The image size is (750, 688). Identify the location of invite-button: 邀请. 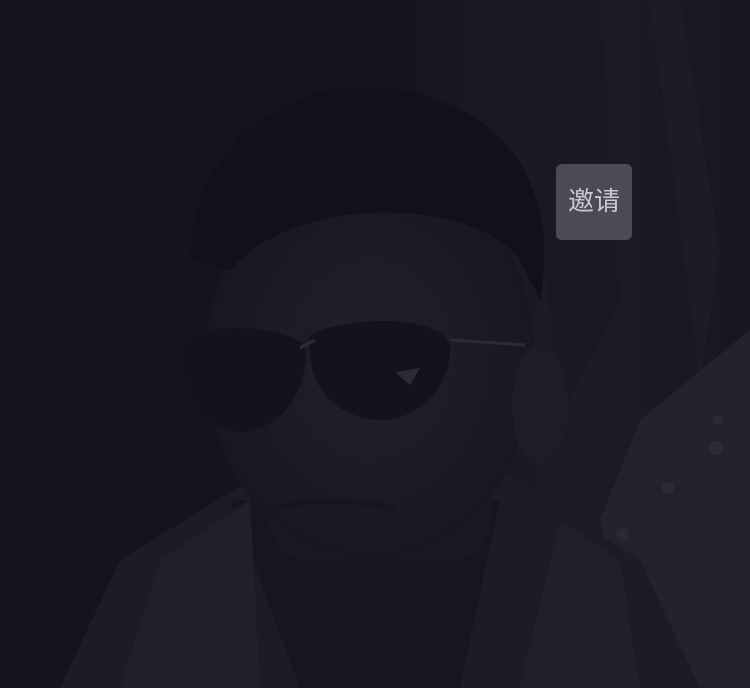
(594, 202).